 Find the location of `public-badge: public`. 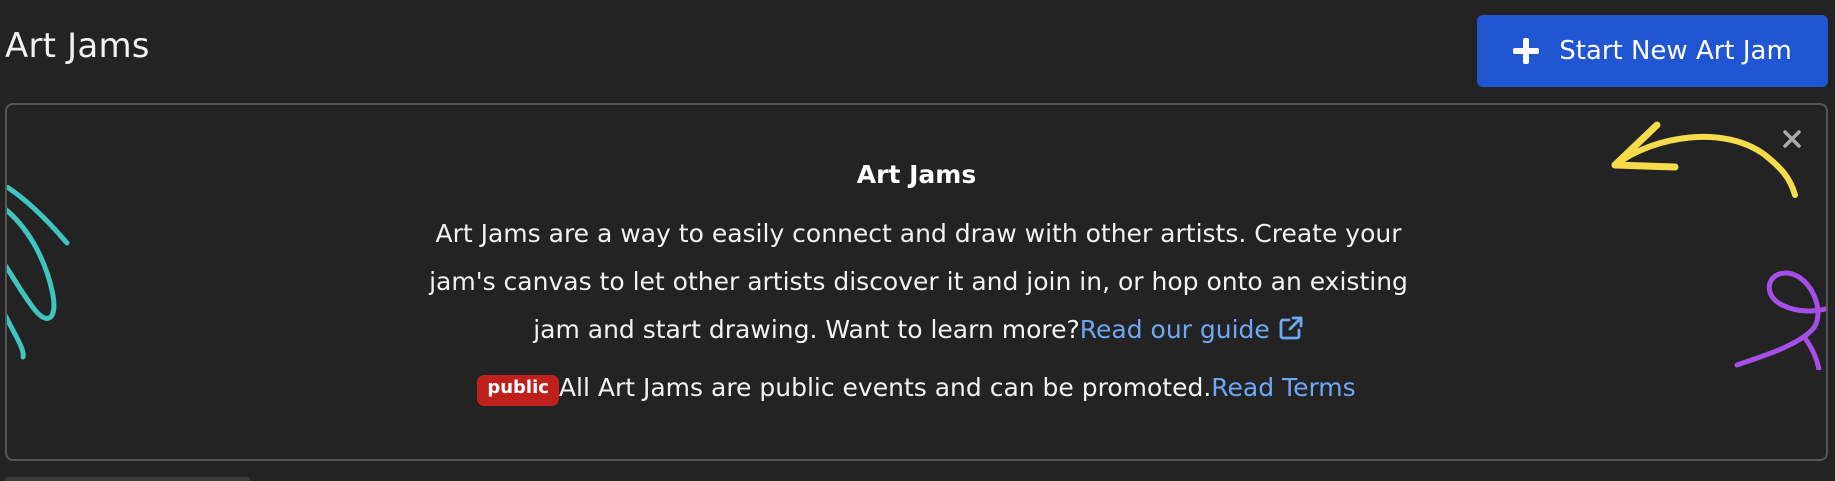

public-badge: public is located at coordinates (518, 390).